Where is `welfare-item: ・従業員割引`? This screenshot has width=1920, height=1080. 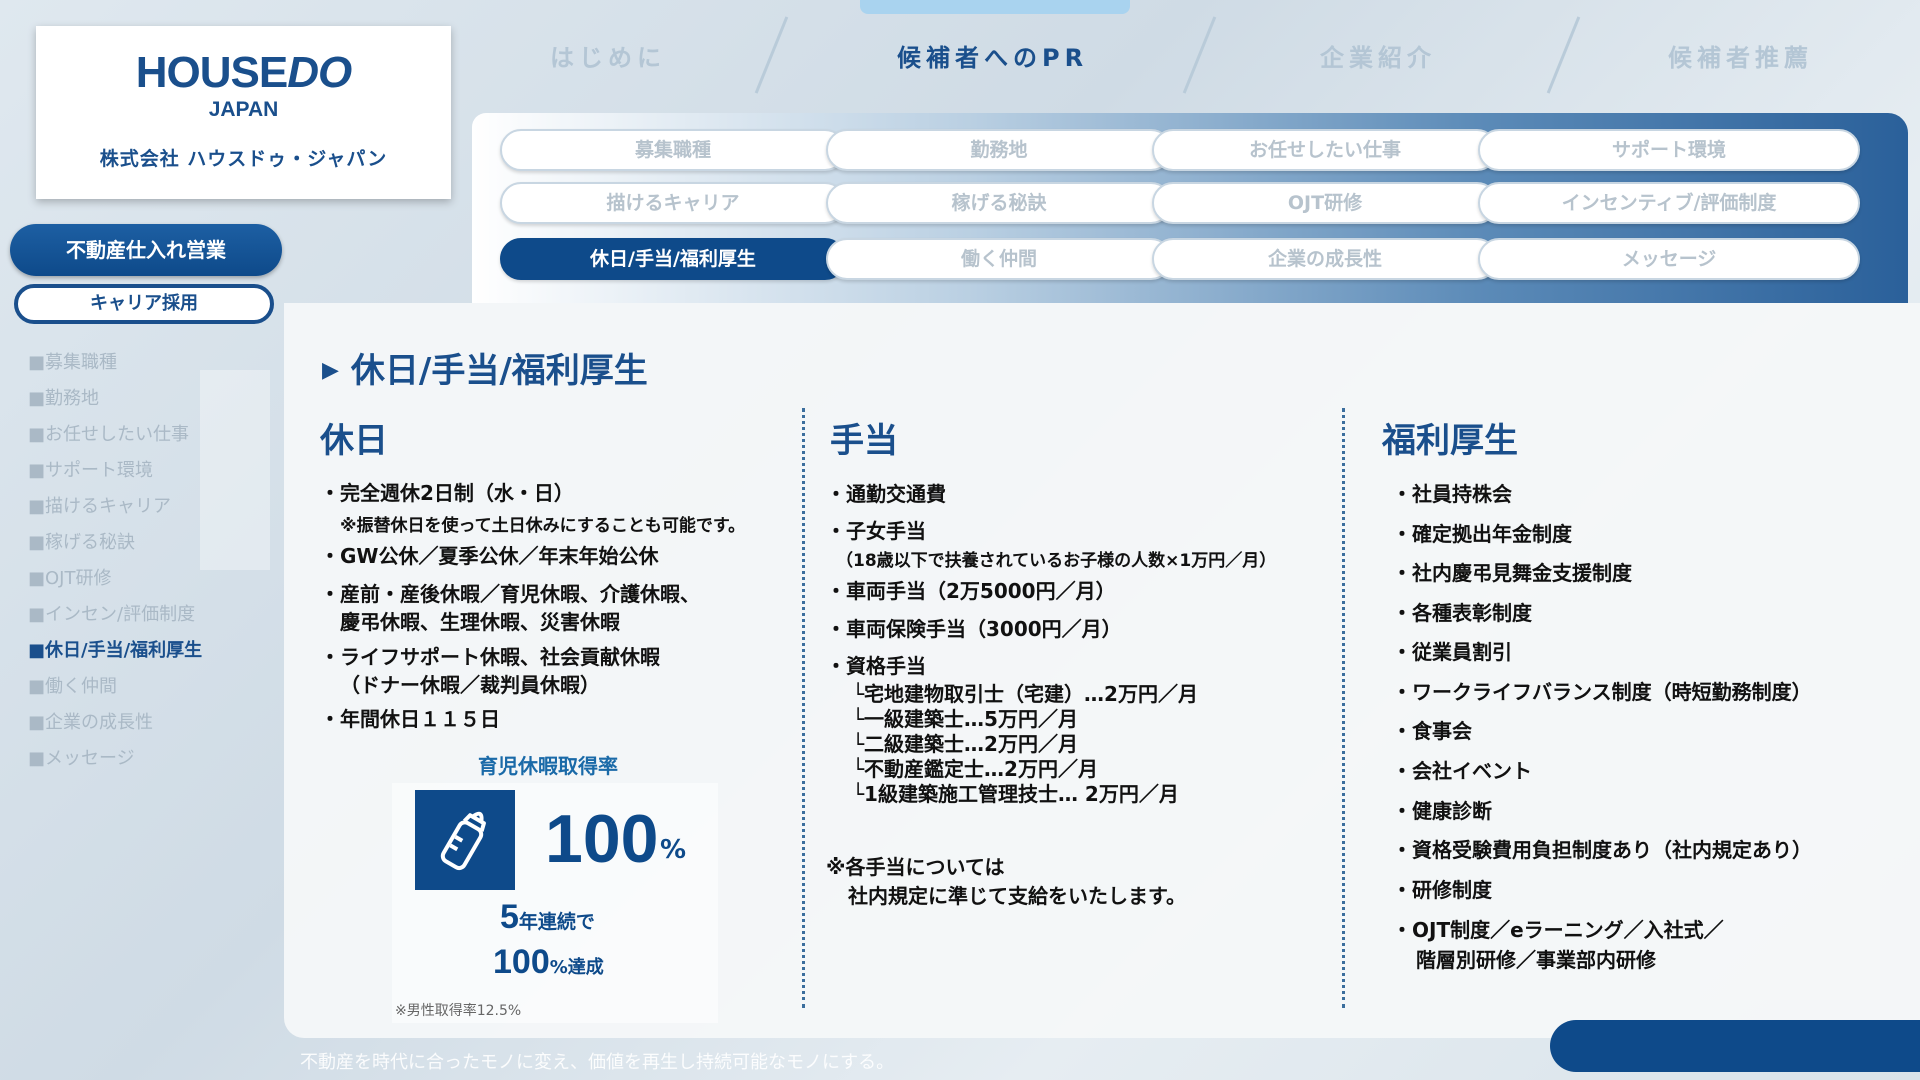
welfare-item: ・従業員割引 is located at coordinates (1452, 652).